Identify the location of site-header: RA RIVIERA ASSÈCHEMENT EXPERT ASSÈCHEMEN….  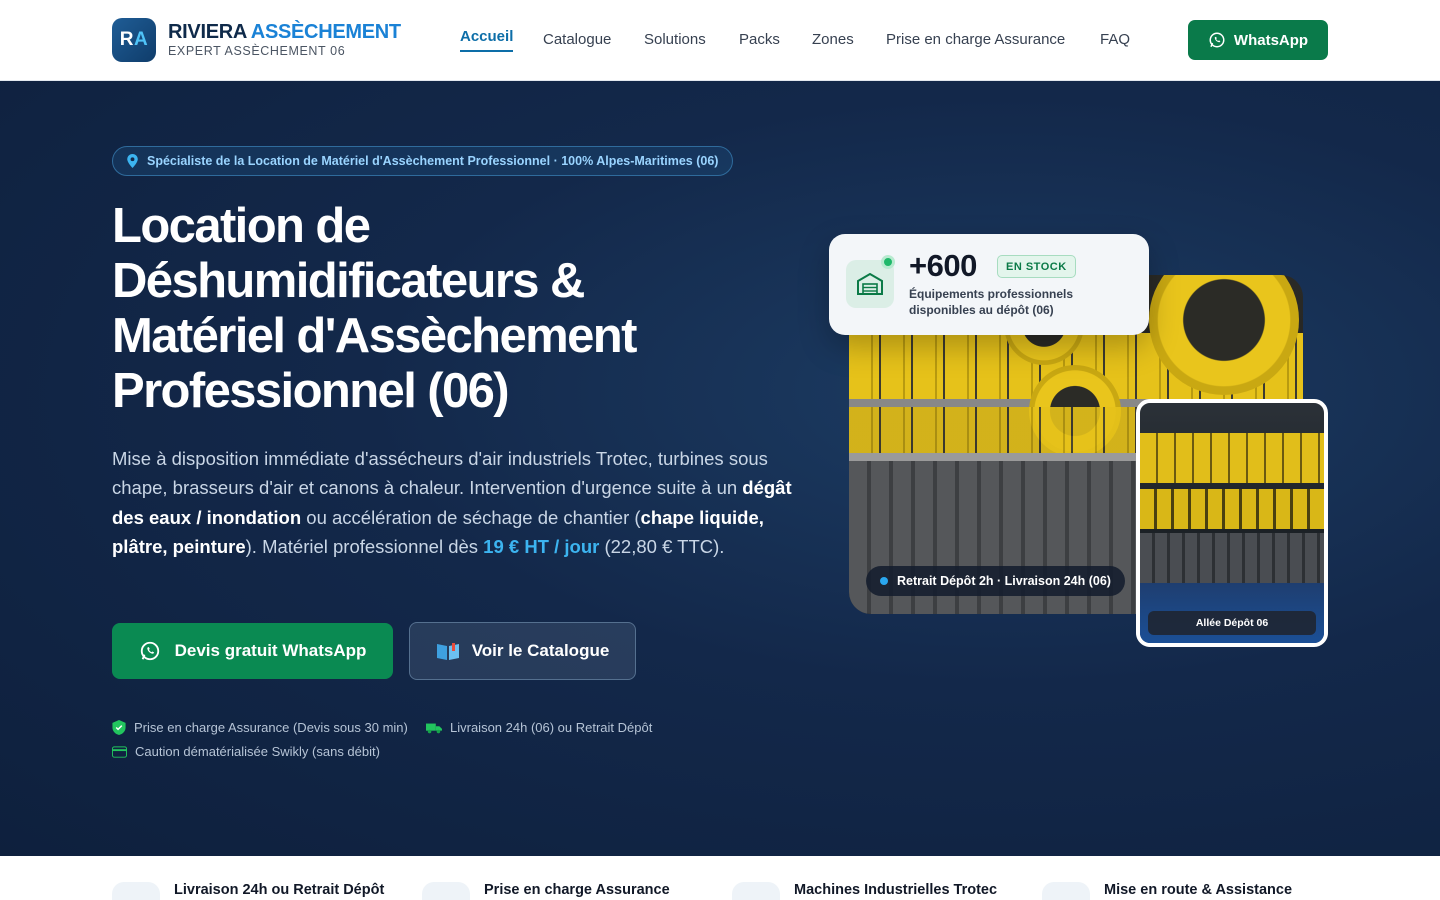
(720, 40).